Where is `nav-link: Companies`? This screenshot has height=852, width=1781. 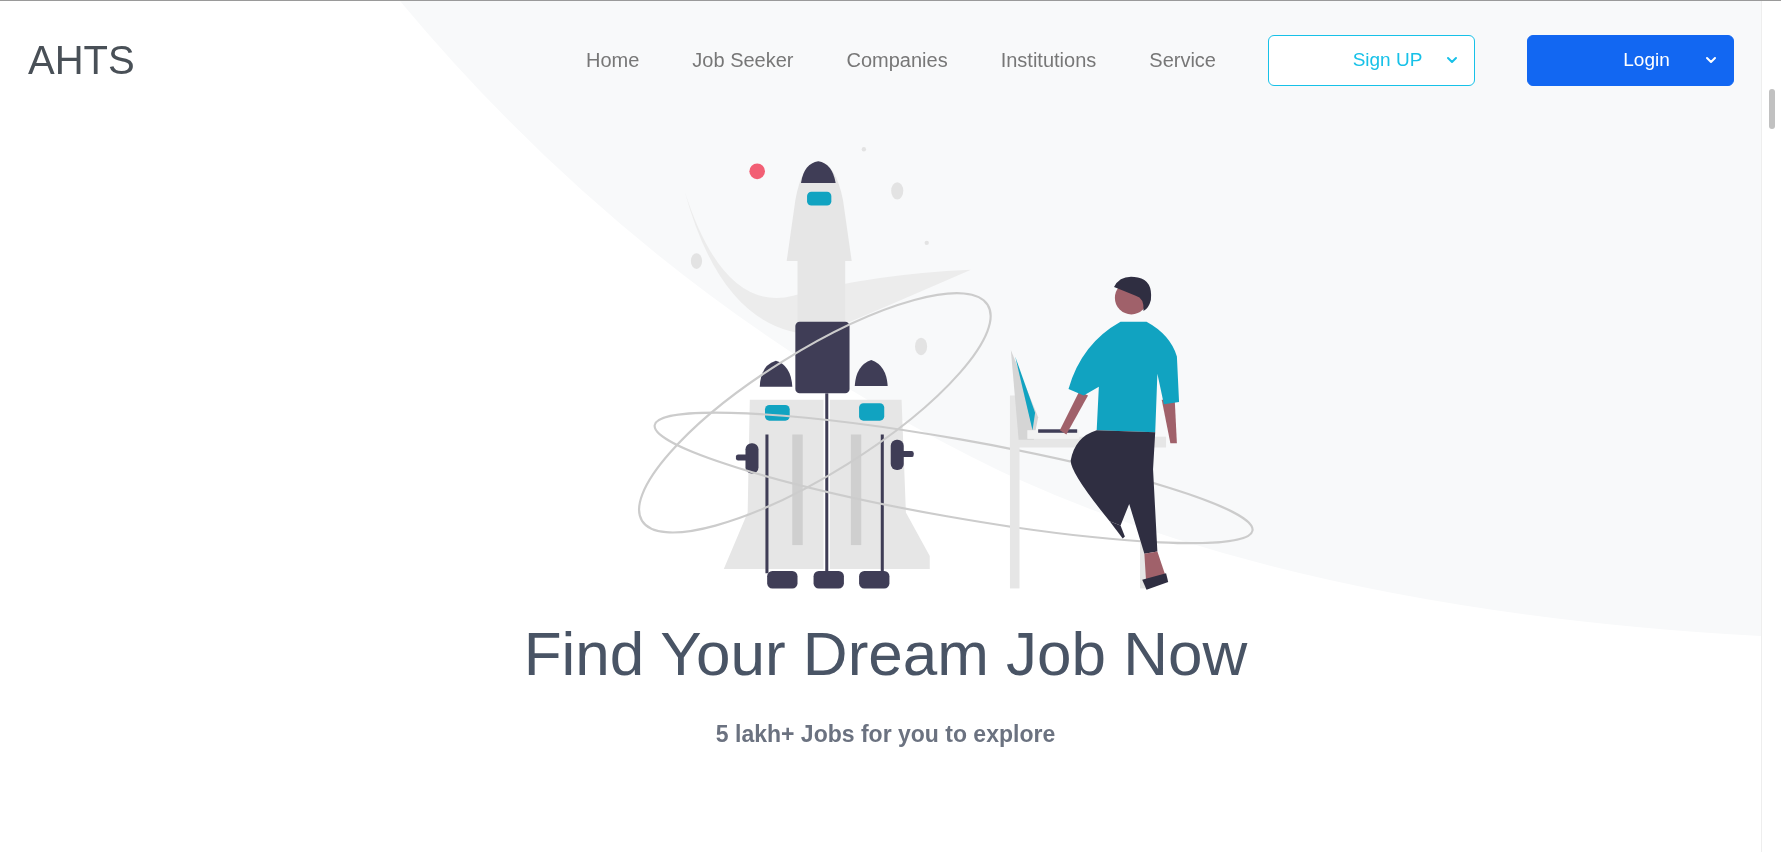
nav-link: Companies is located at coordinates (897, 60).